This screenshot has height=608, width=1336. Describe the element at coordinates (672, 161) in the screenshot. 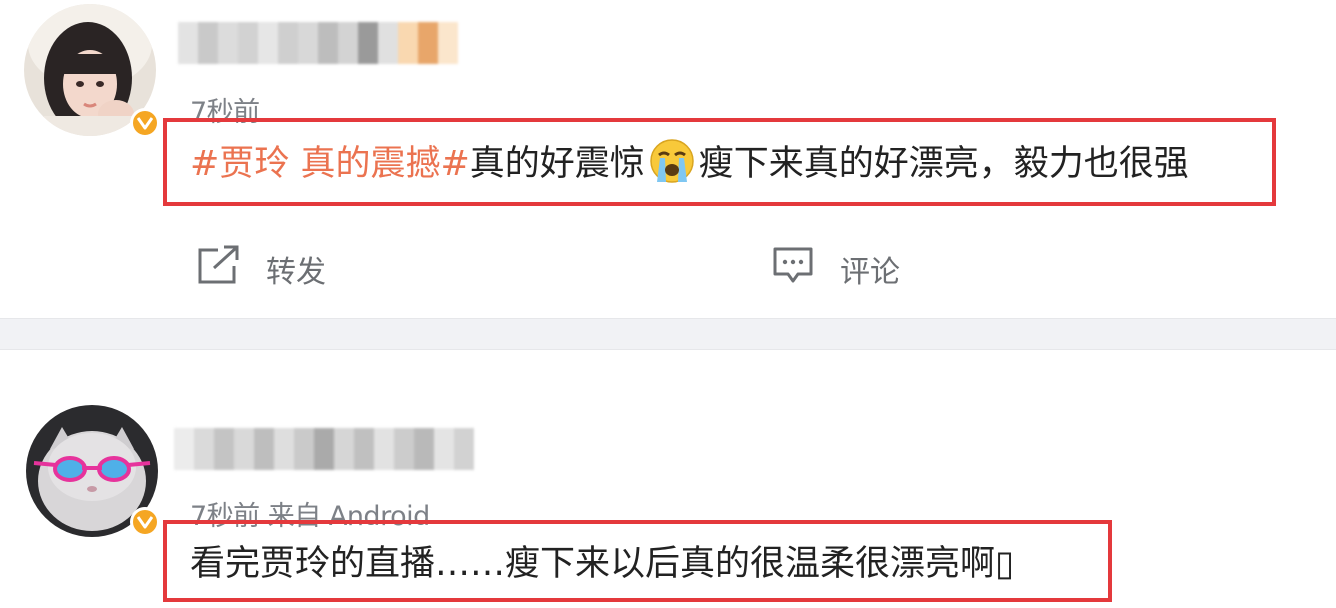

I see `crying-face-emoji-icon` at that location.